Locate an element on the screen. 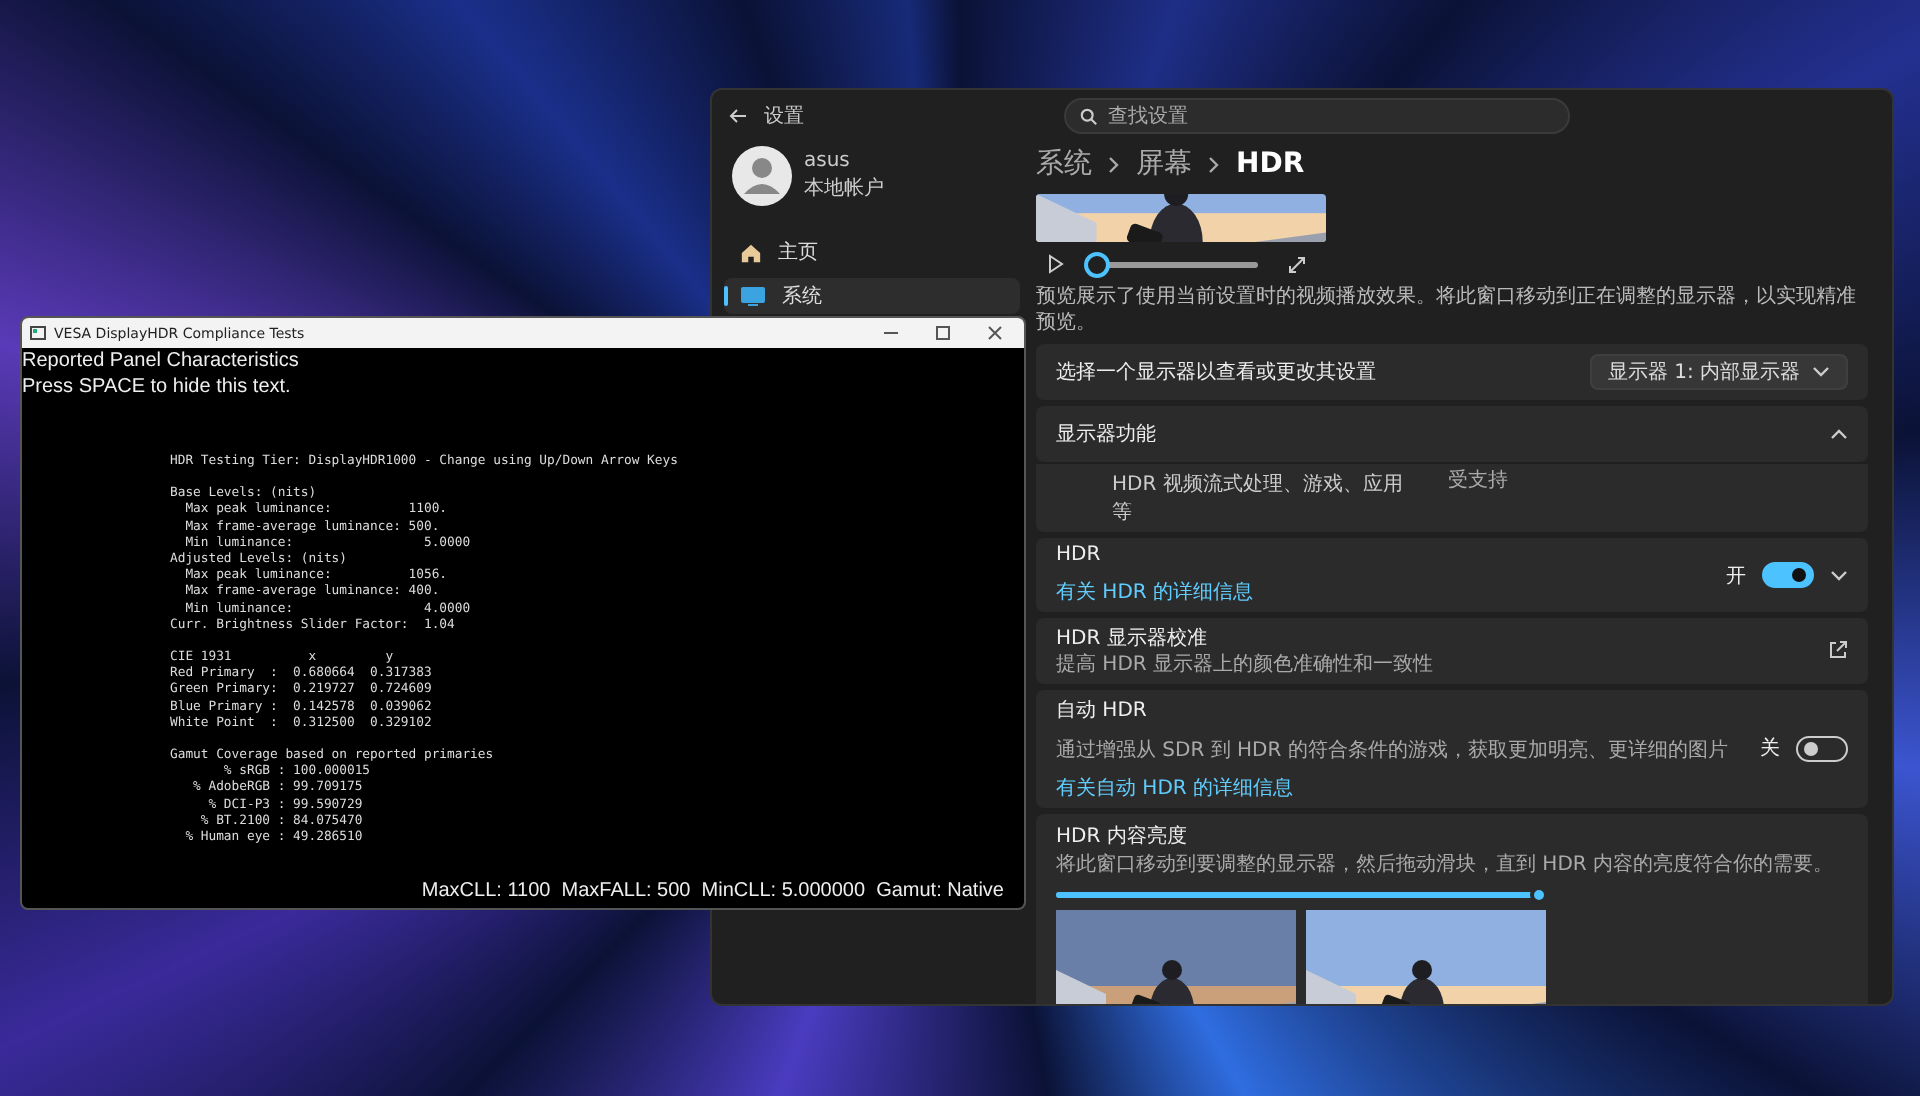  settings-card: HDR 显示器校准 提高 HDR 显示器上的颜色准确性和一致性 is located at coordinates (1452, 650).